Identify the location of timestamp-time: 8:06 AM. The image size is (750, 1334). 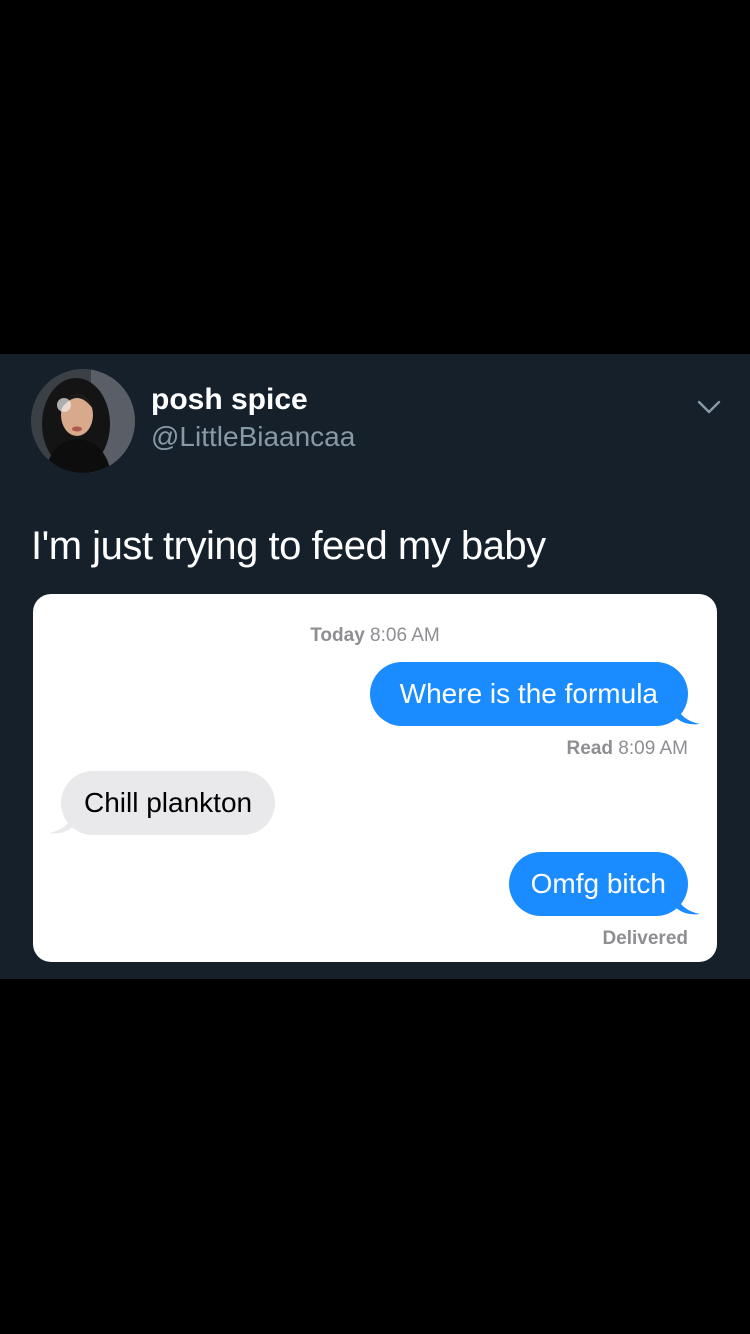
(405, 635).